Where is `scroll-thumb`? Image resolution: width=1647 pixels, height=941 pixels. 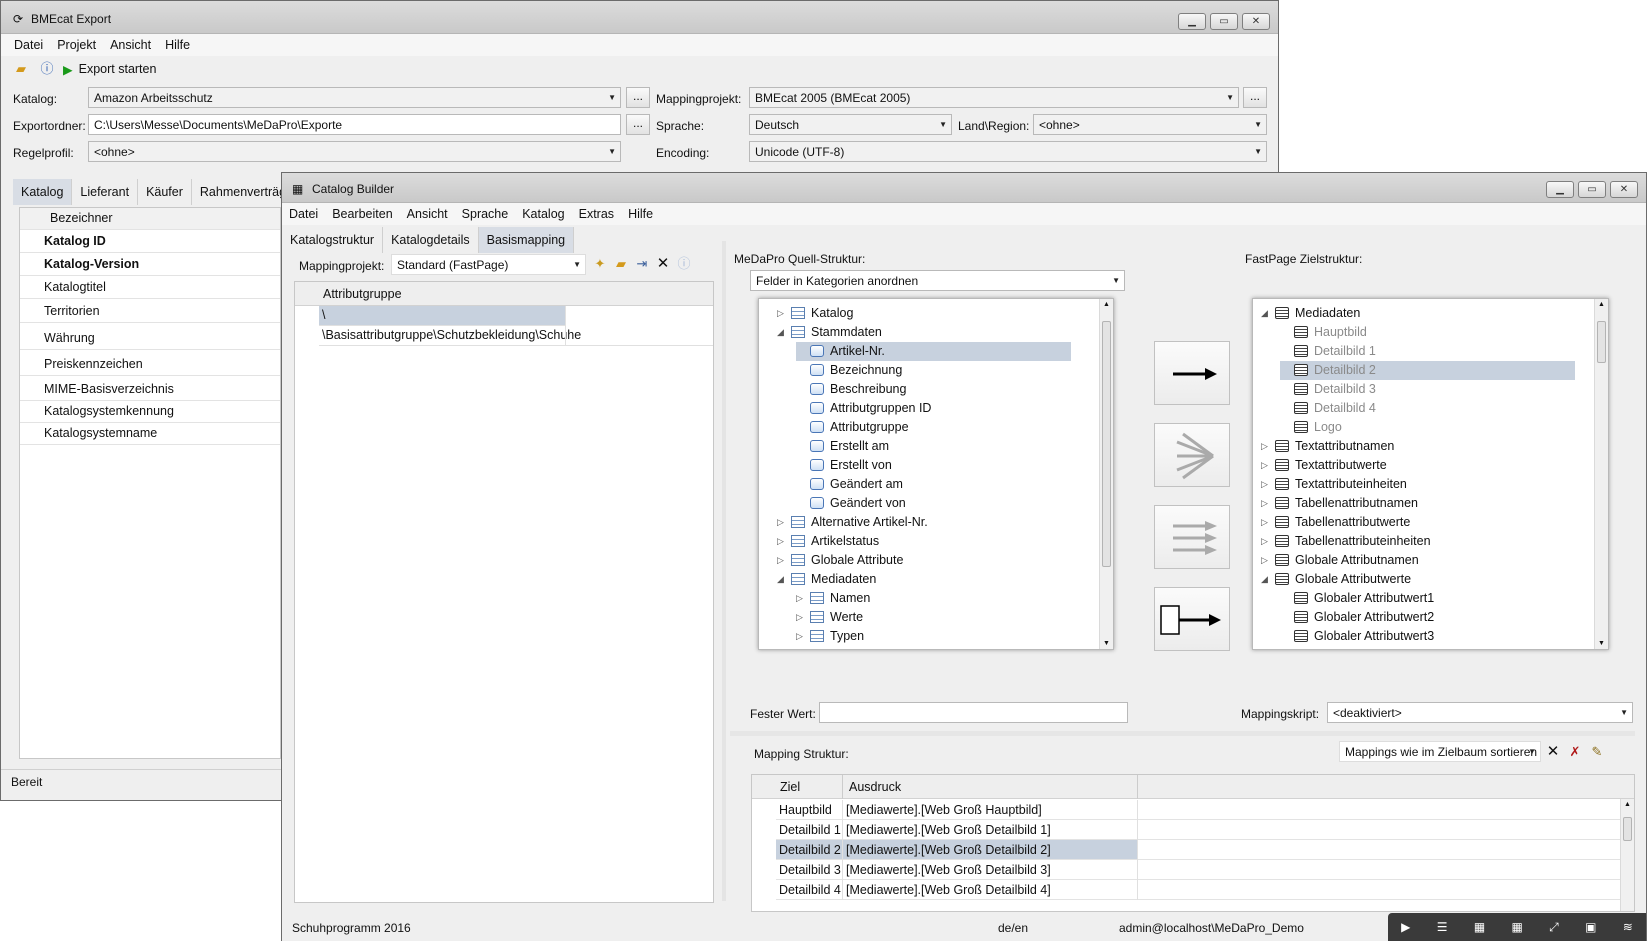
scroll-thumb is located at coordinates (1601, 342).